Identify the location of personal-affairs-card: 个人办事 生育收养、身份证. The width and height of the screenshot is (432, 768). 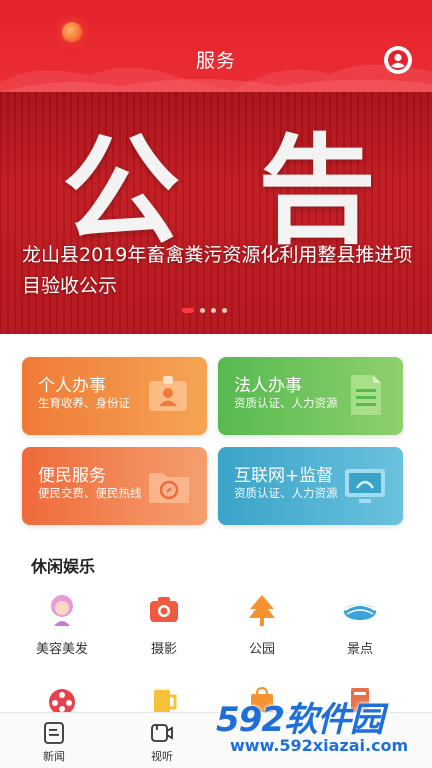
(114, 396).